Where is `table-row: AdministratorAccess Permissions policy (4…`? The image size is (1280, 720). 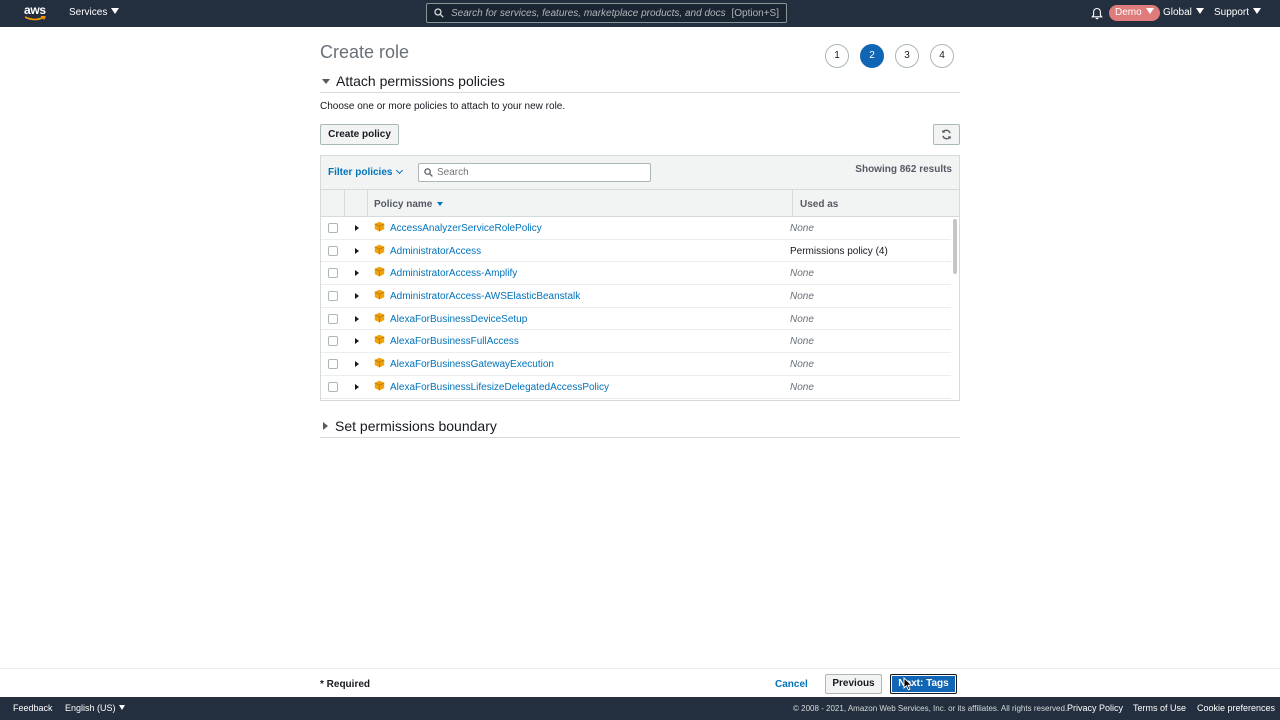
table-row: AdministratorAccess Permissions policy (4… is located at coordinates (636, 251).